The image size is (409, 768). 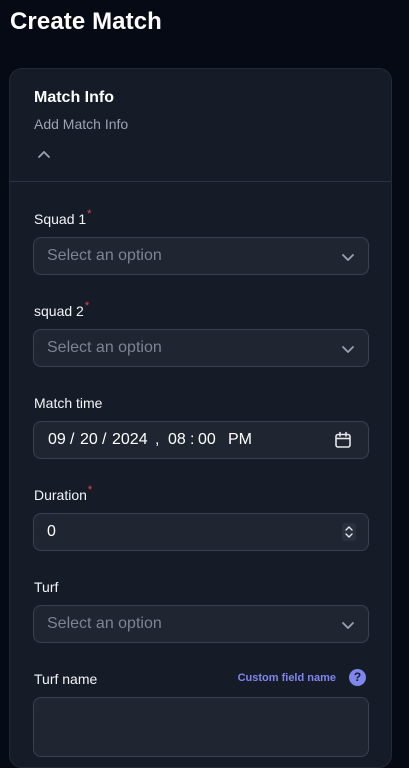 I want to click on squad2-select: Select an option, so click(x=201, y=348).